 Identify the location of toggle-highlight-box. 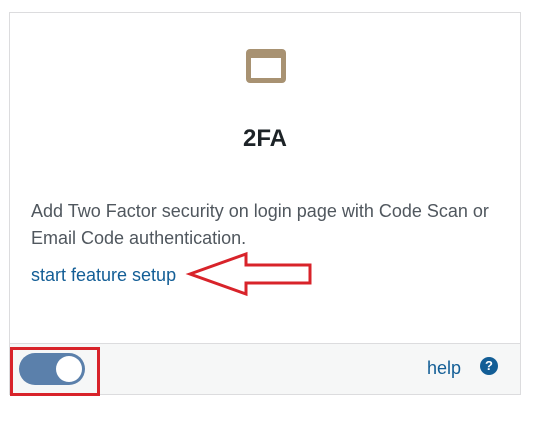
(55, 371).